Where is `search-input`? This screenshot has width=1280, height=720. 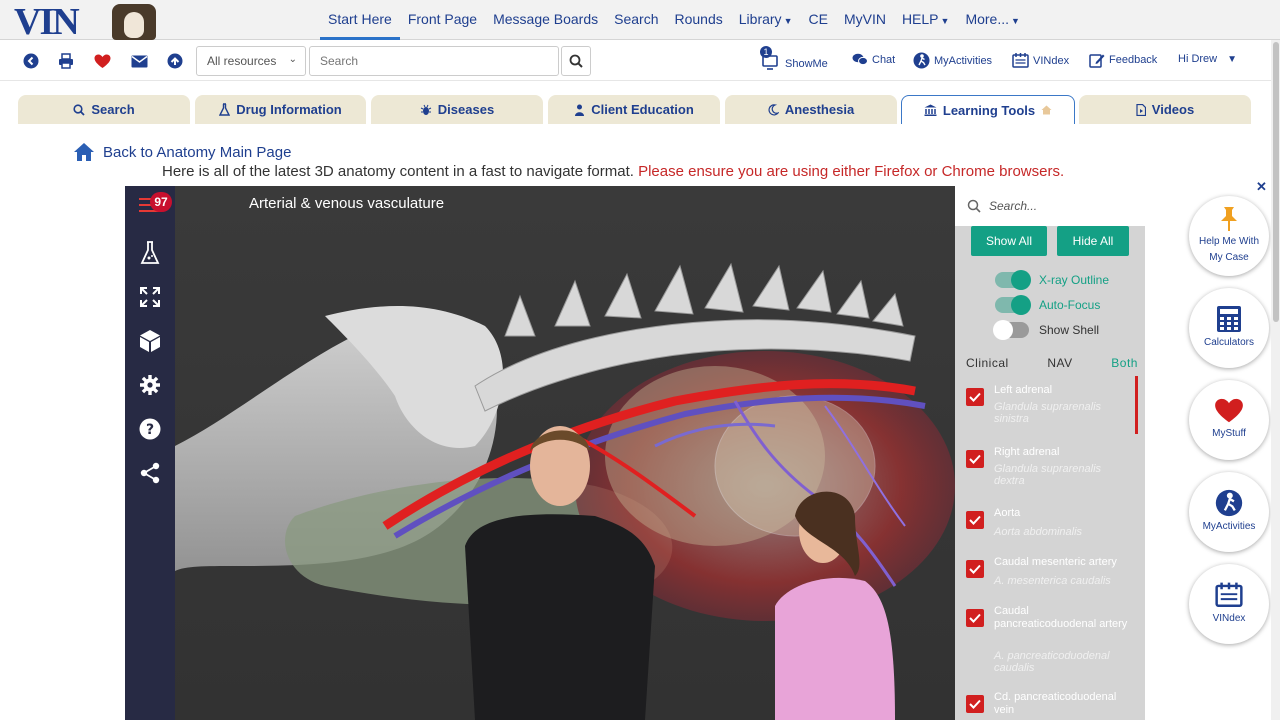
search-input is located at coordinates (434, 61).